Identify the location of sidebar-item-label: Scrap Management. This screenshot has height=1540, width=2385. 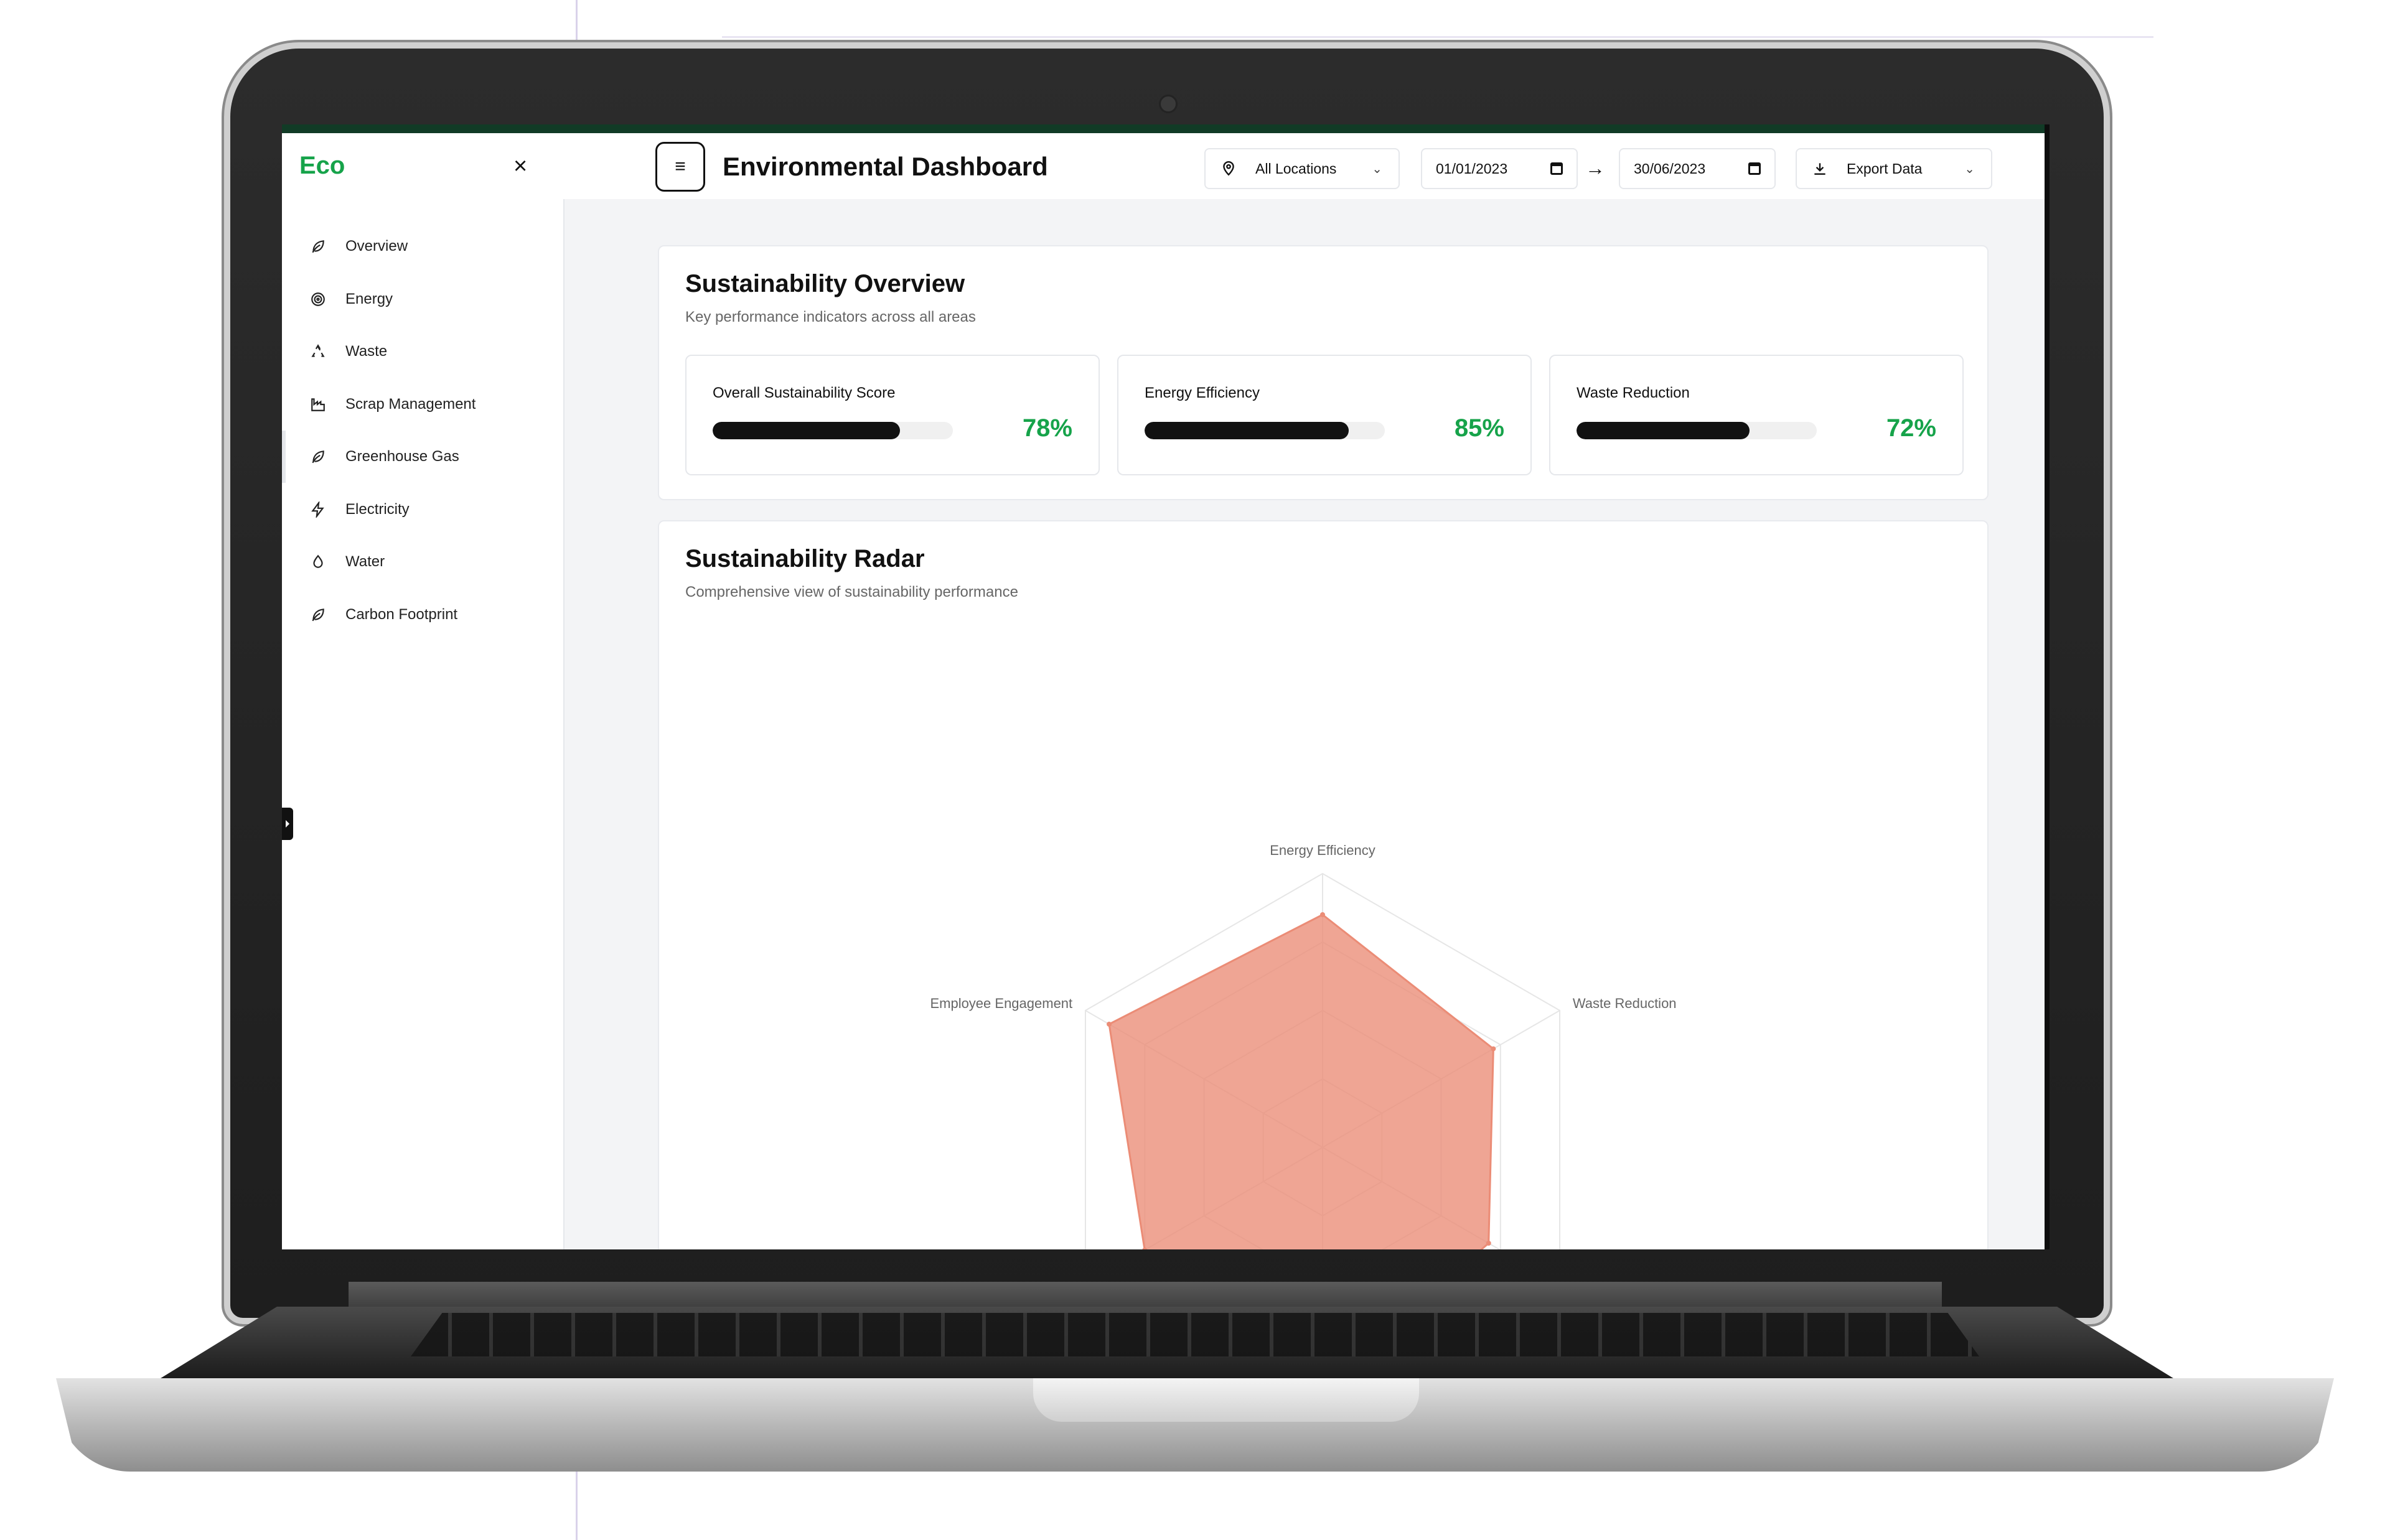
(410, 404).